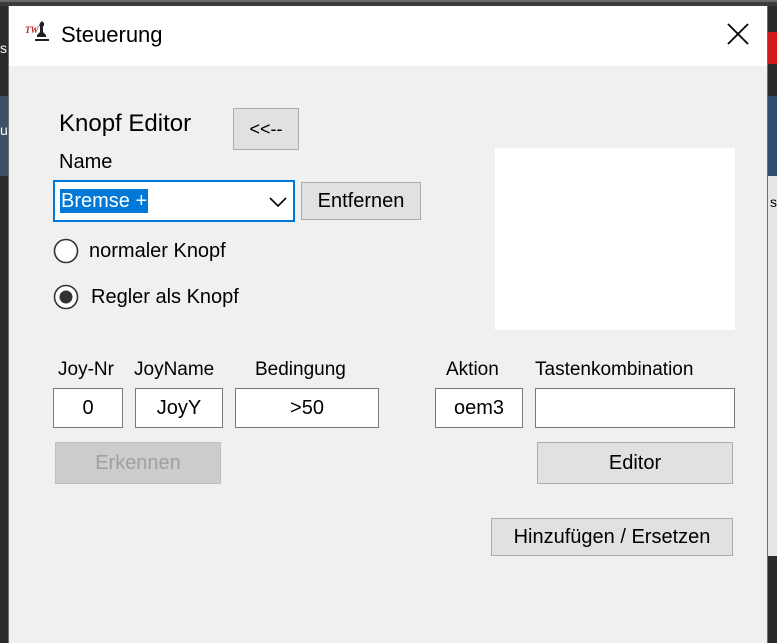 This screenshot has height=643, width=777. What do you see at coordinates (278, 201) in the screenshot?
I see `chevron-down-icon` at bounding box center [278, 201].